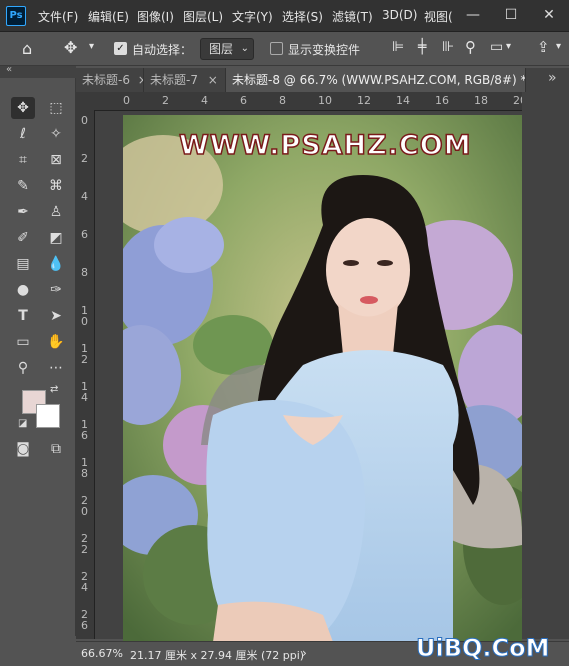  I want to click on crop-tool-icon: ⌗, so click(23, 160).